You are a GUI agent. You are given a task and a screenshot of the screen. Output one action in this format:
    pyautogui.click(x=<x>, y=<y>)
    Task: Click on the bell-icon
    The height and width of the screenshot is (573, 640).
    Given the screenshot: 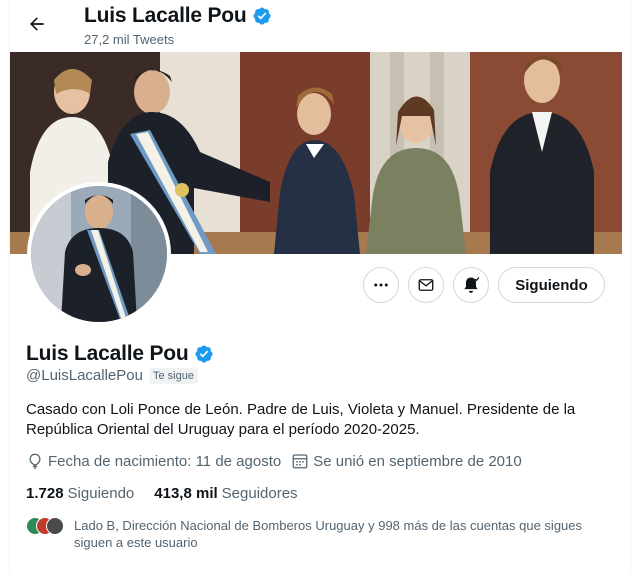 What is the action you would take?
    pyautogui.click(x=472, y=285)
    